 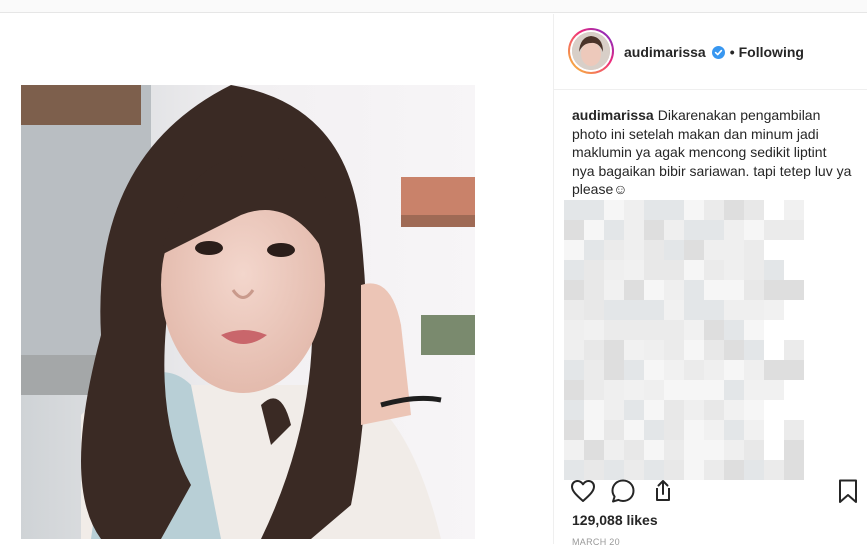 I want to click on comment-icon, so click(x=623, y=491).